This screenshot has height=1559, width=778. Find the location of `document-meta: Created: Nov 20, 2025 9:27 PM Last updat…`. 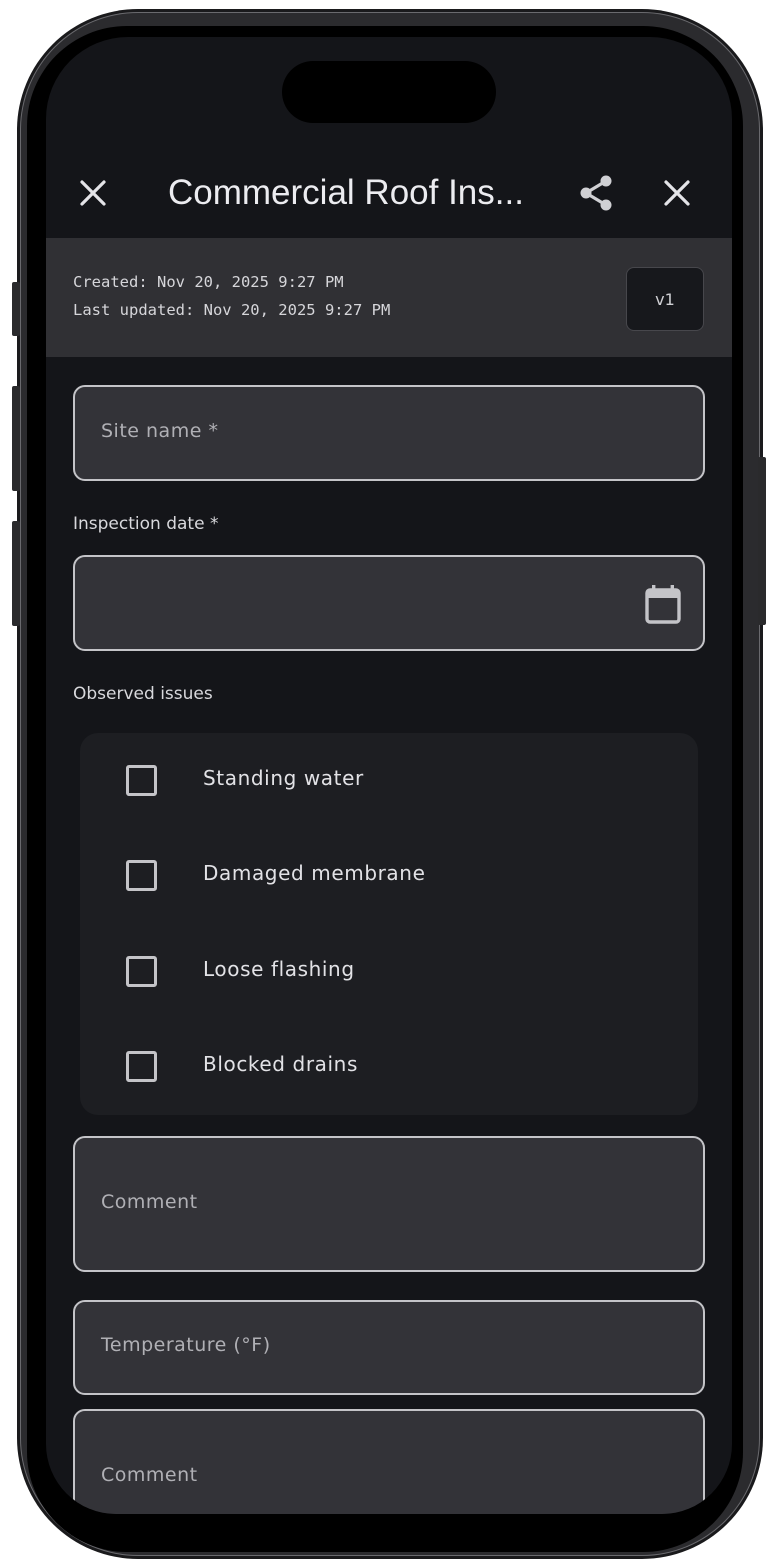

document-meta: Created: Nov 20, 2025 9:27 PM Last updat… is located at coordinates (389, 297).